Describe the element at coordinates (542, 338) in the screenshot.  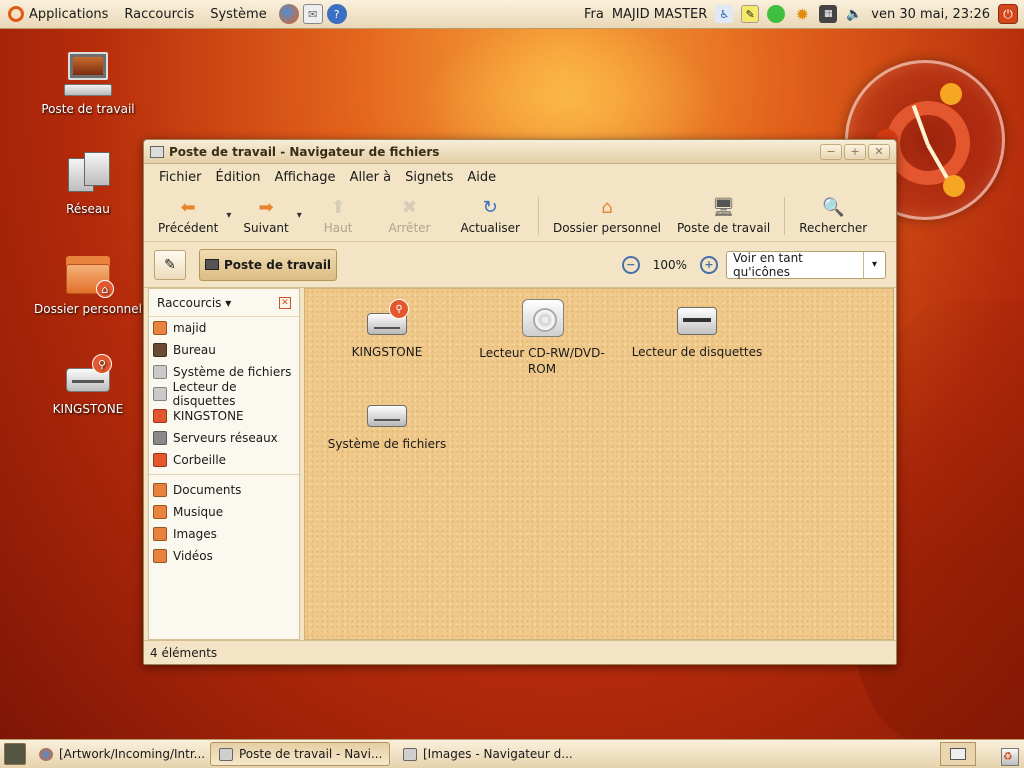
I see `file-item-cdrom: Lecteur CD-RW/DVD-ROM` at that location.